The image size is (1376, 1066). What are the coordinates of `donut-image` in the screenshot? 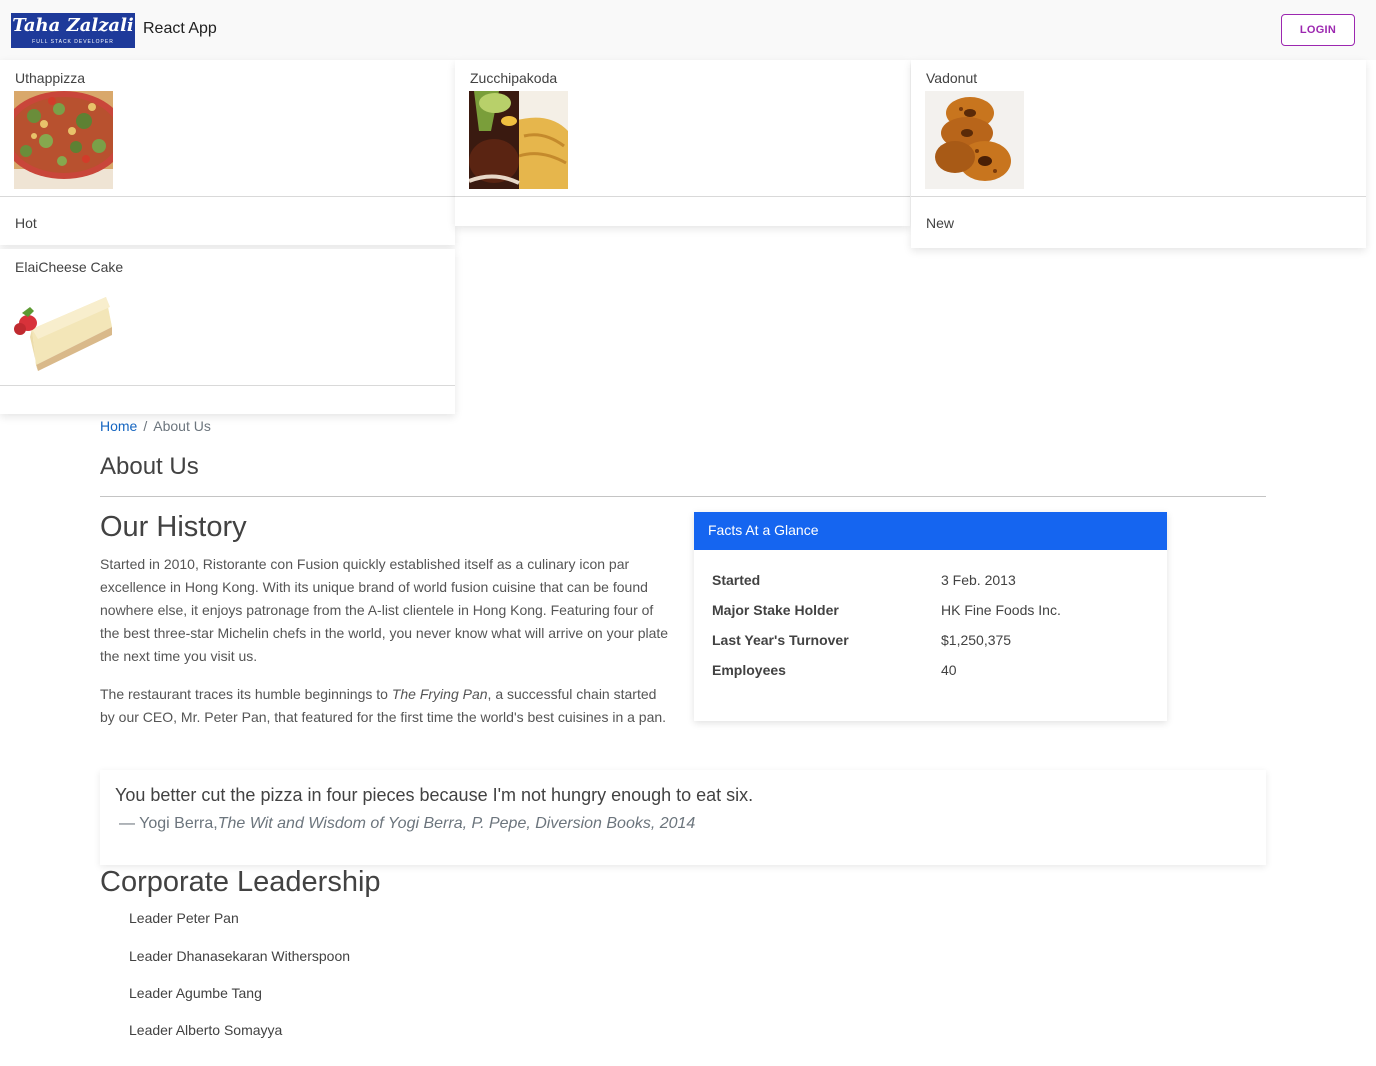 It's located at (974, 140).